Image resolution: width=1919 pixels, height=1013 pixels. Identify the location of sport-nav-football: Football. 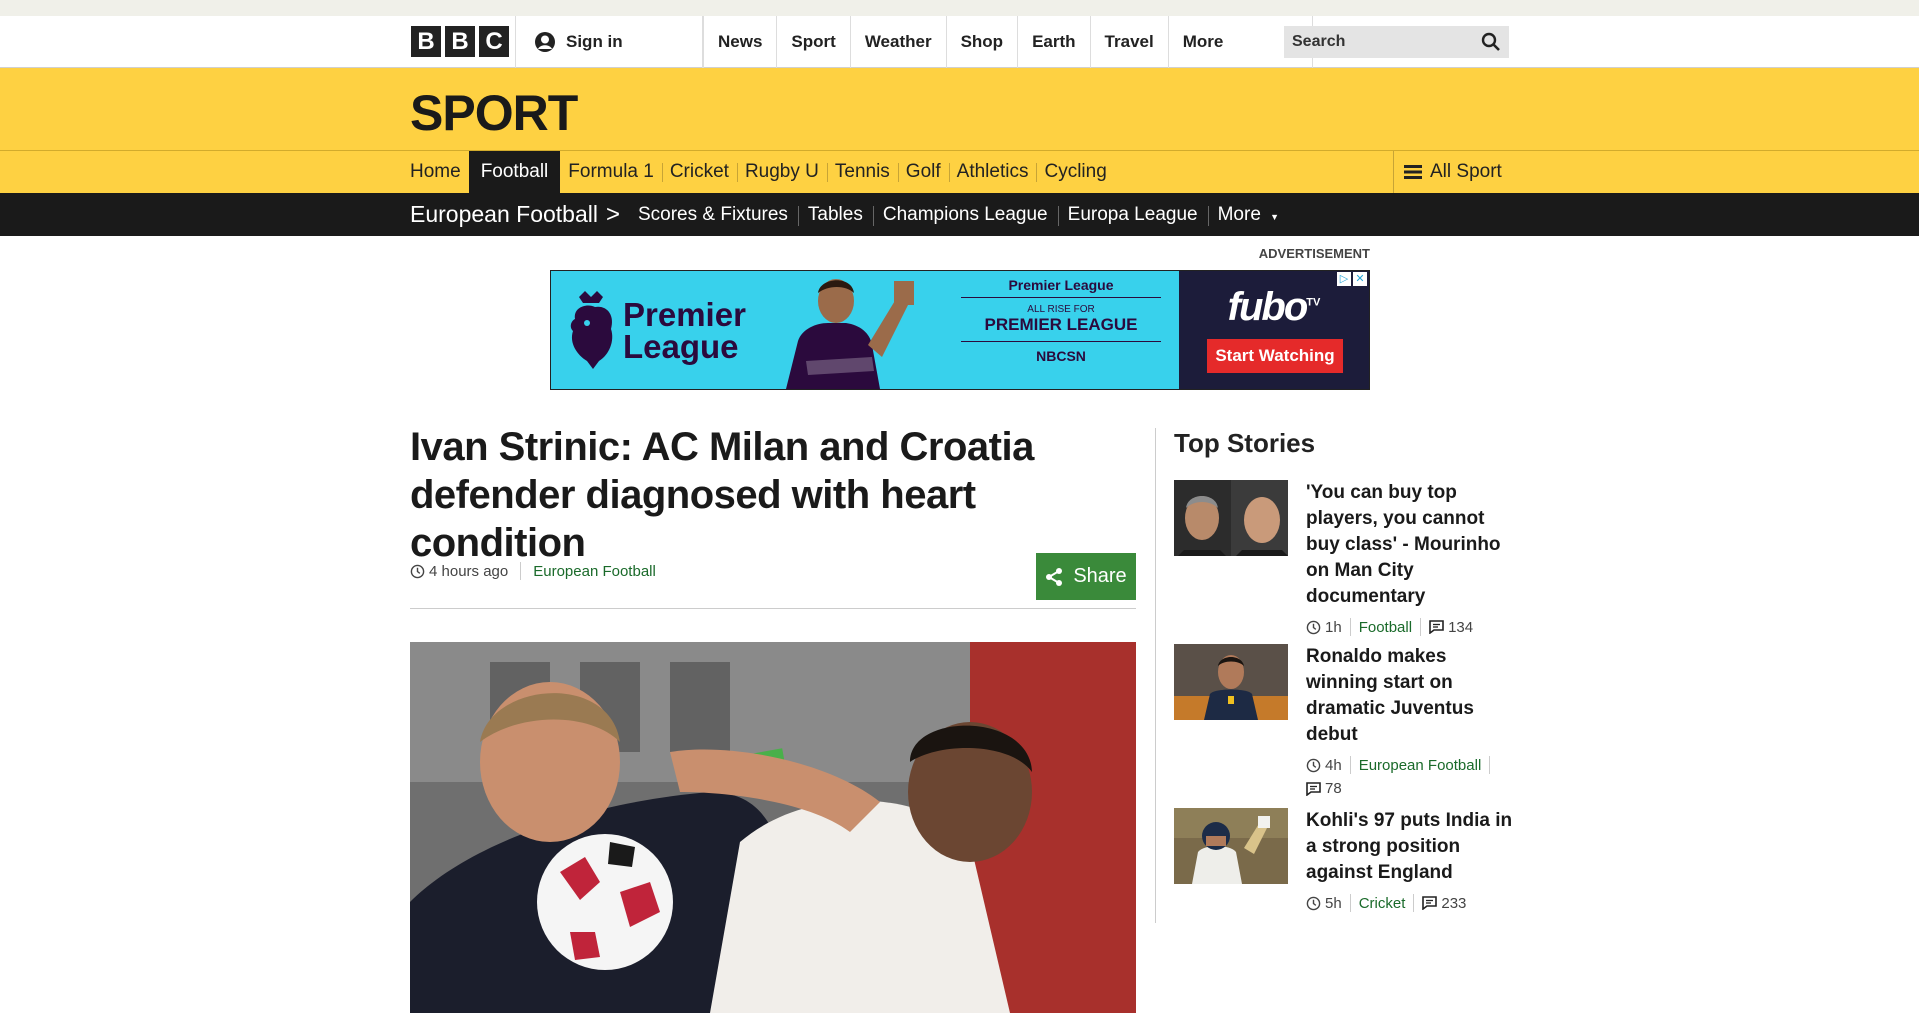
(514, 172).